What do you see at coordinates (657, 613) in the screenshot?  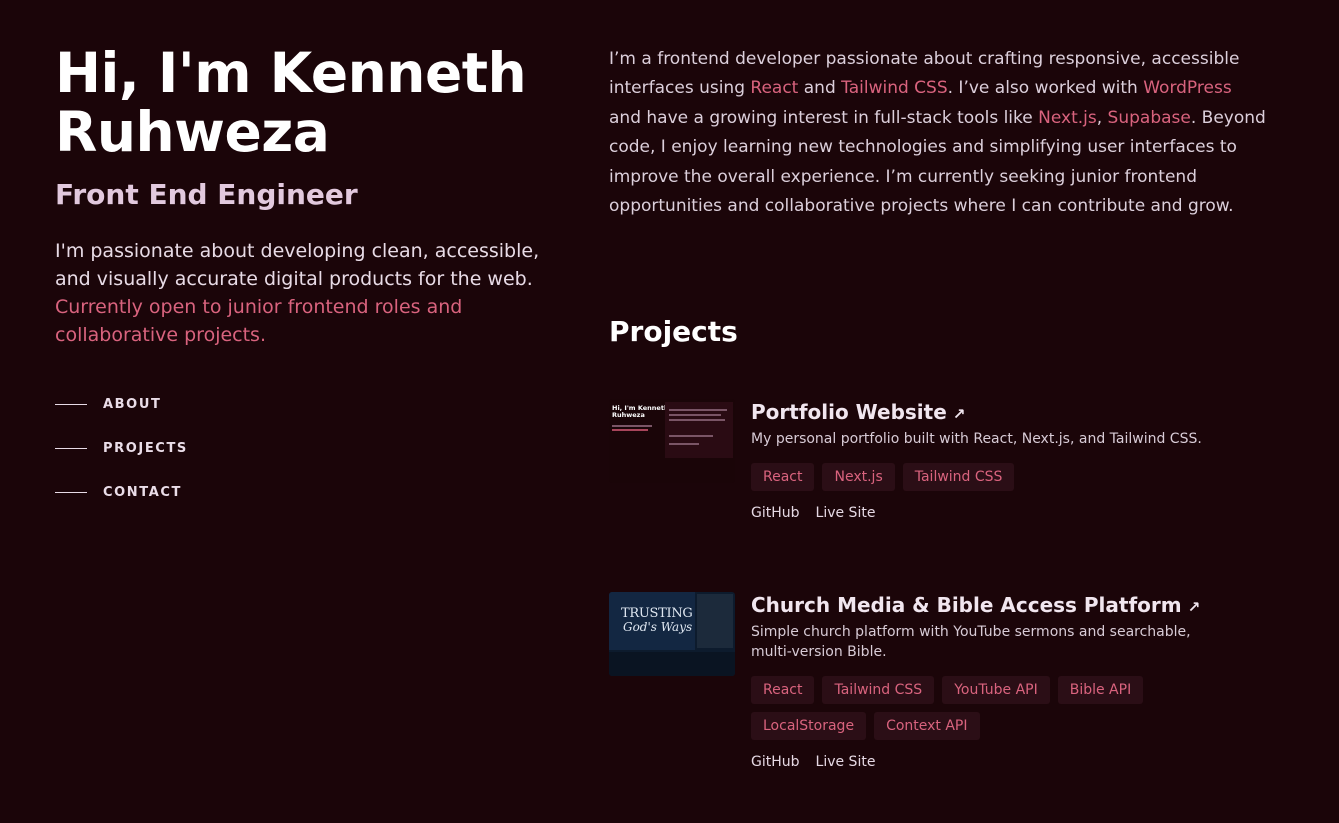 I see `thumbnail-heading: TRUSTING` at bounding box center [657, 613].